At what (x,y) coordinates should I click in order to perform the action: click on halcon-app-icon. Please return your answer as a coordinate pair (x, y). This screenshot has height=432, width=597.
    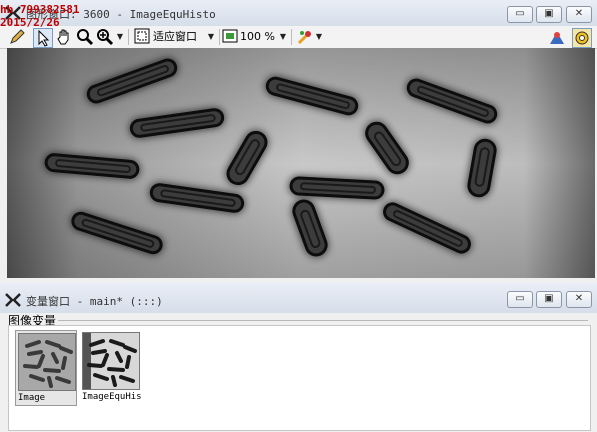
    Looking at the image, I should click on (13, 300).